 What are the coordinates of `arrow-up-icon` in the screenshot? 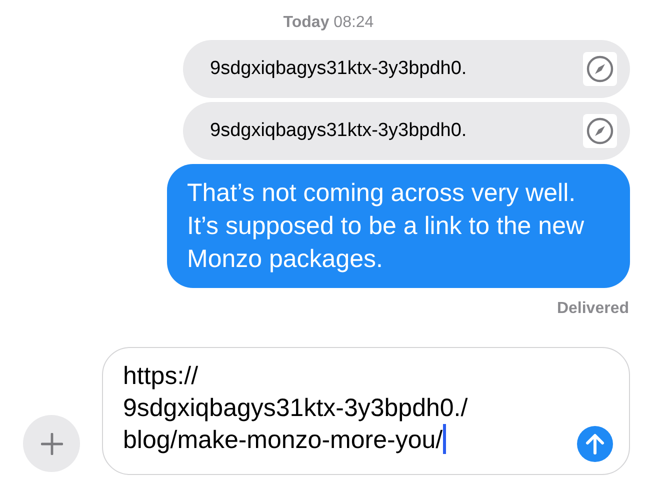 It's located at (595, 444).